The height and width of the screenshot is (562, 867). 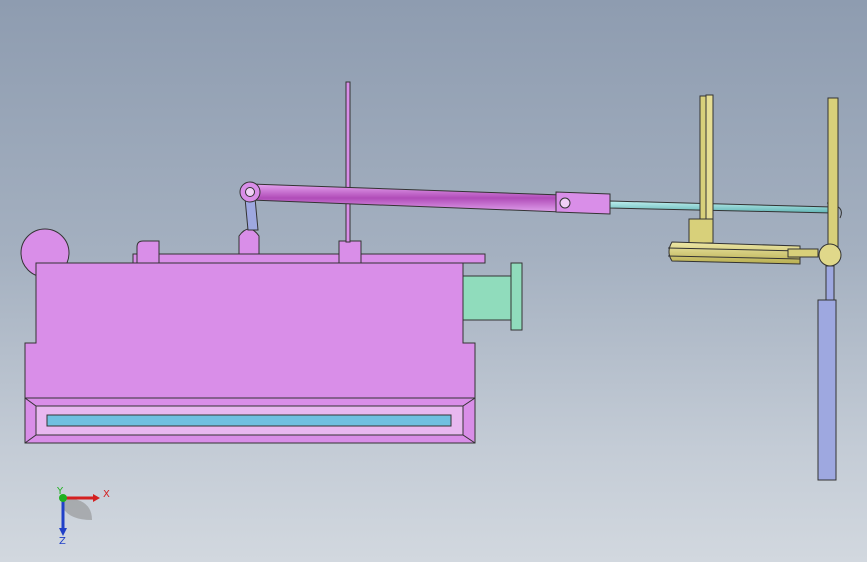 What do you see at coordinates (77, 509) in the screenshot?
I see `triad-shadow` at bounding box center [77, 509].